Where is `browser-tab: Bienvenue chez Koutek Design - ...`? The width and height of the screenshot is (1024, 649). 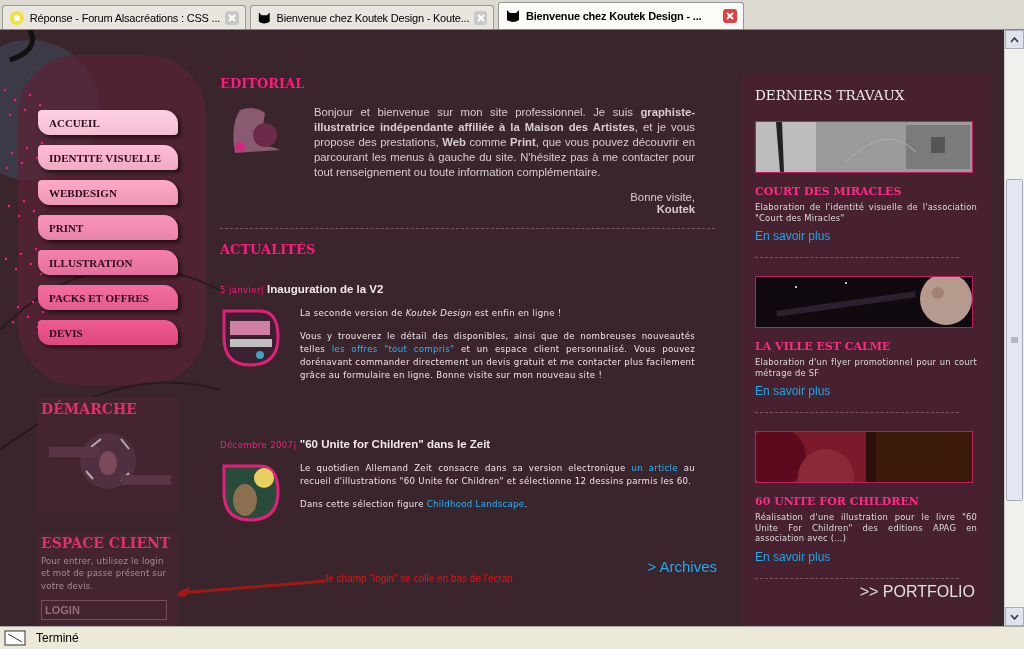
browser-tab: Bienvenue chez Koutek Design - ... is located at coordinates (621, 15).